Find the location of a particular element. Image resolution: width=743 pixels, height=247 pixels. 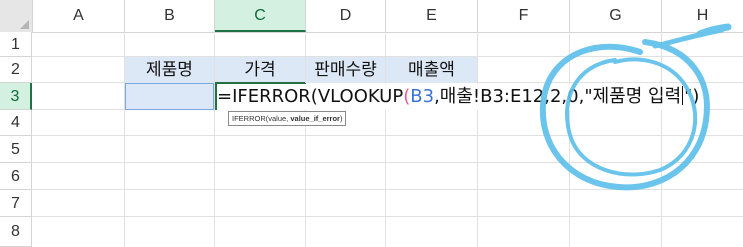

column-header-a: A is located at coordinates (79, 16).